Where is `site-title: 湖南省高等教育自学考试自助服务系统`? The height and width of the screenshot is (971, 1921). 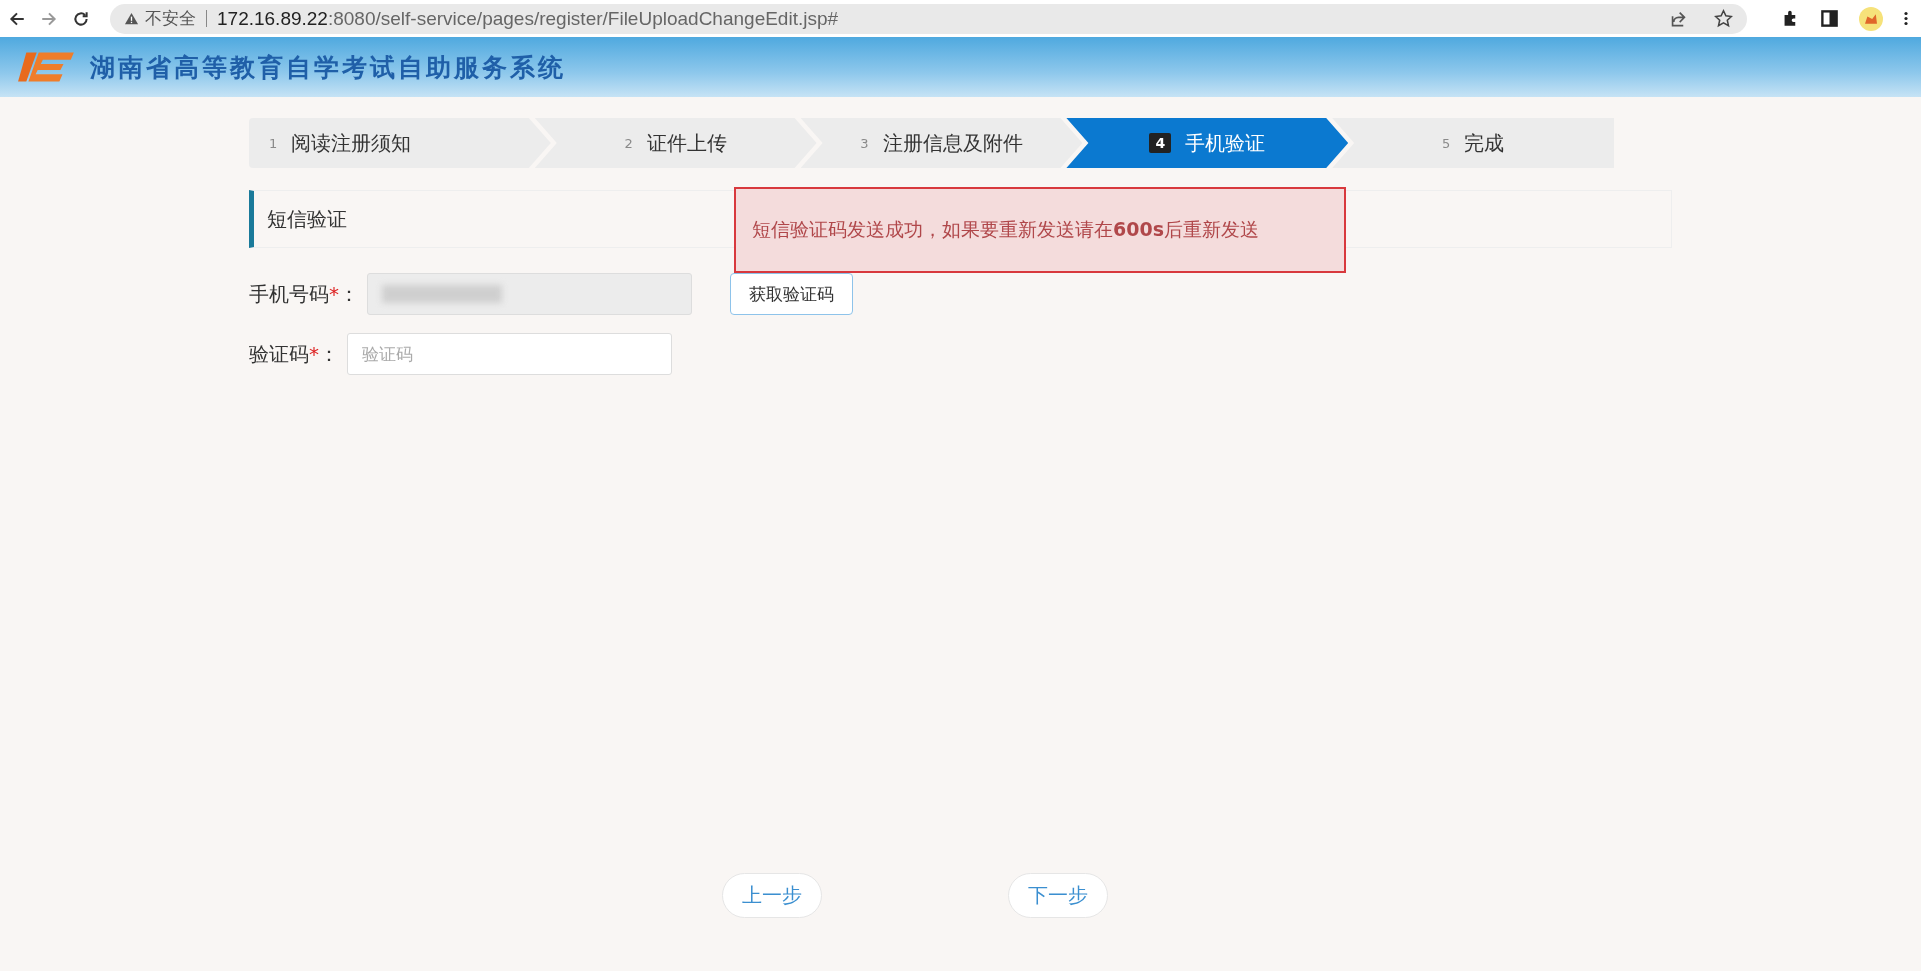
site-title: 湖南省高等教育自学考试自助服务系统 is located at coordinates (328, 67).